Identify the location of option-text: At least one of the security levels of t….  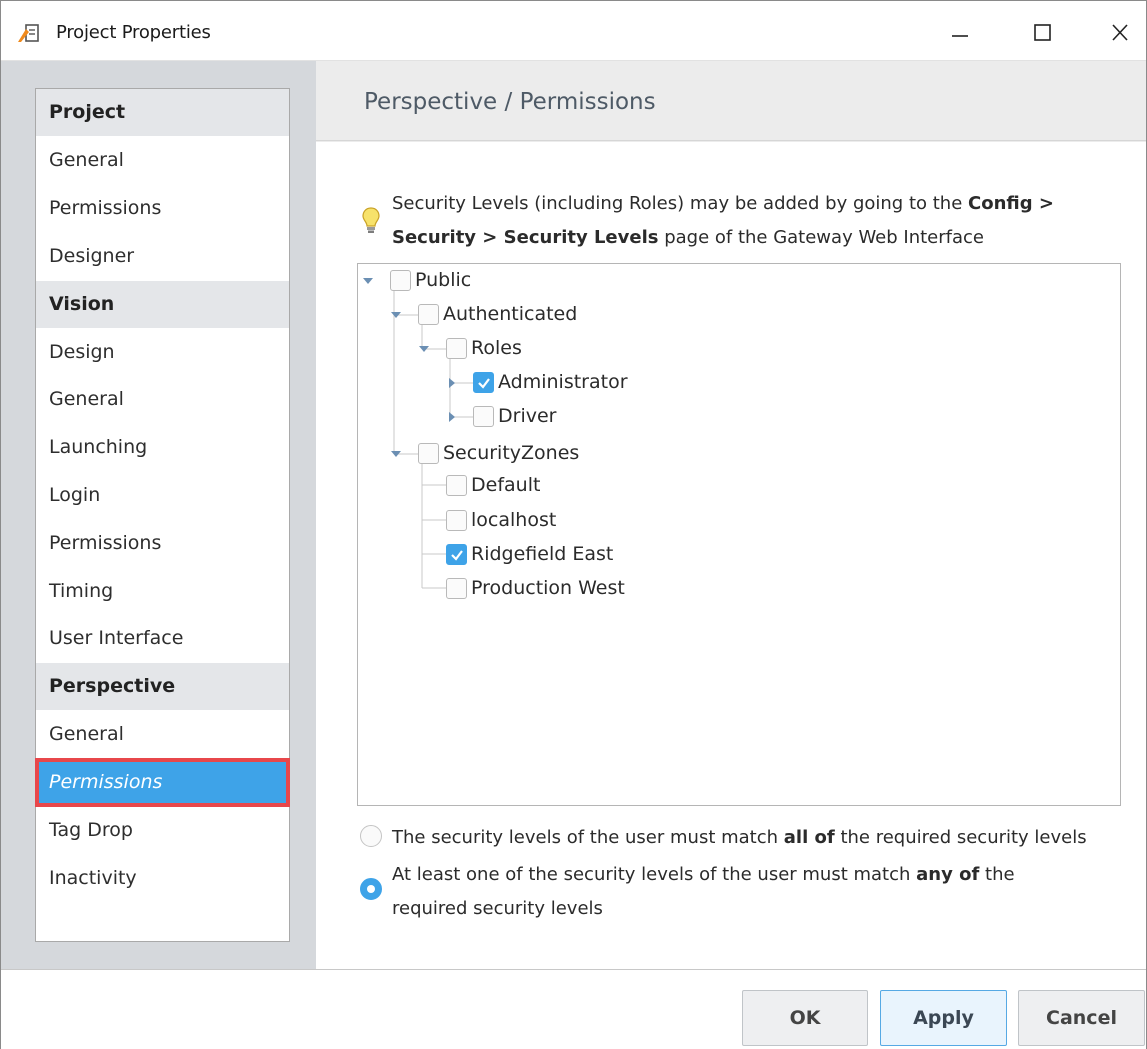
(654, 874).